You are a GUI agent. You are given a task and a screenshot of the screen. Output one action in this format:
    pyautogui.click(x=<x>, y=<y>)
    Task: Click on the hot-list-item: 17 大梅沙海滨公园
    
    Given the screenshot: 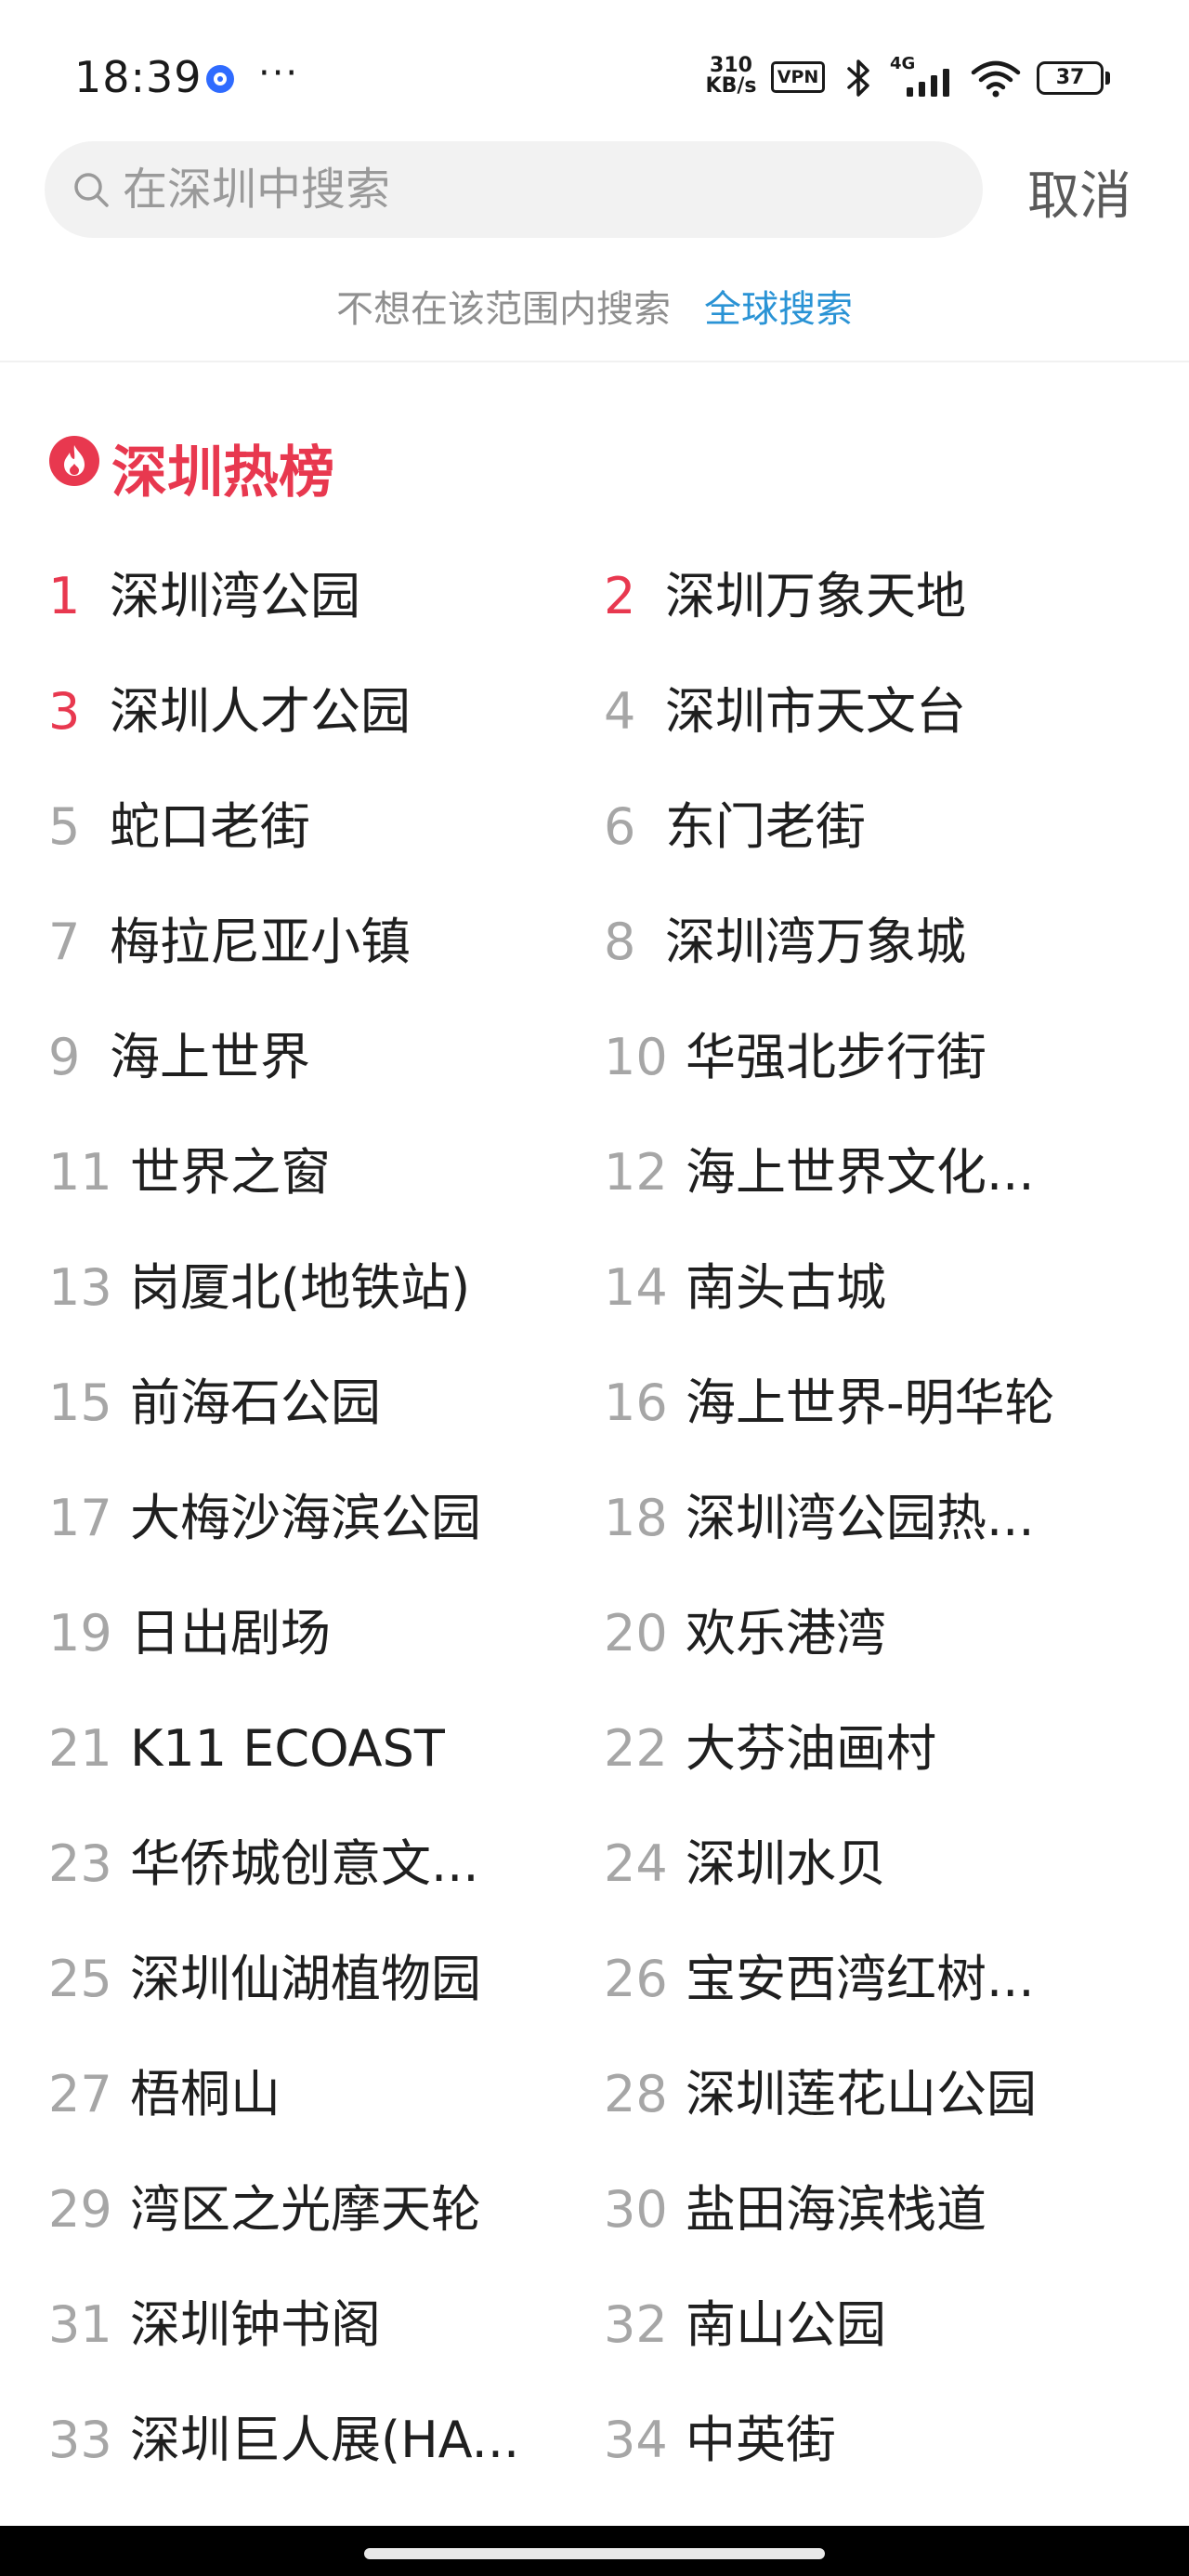 What is the action you would take?
    pyautogui.click(x=308, y=1518)
    